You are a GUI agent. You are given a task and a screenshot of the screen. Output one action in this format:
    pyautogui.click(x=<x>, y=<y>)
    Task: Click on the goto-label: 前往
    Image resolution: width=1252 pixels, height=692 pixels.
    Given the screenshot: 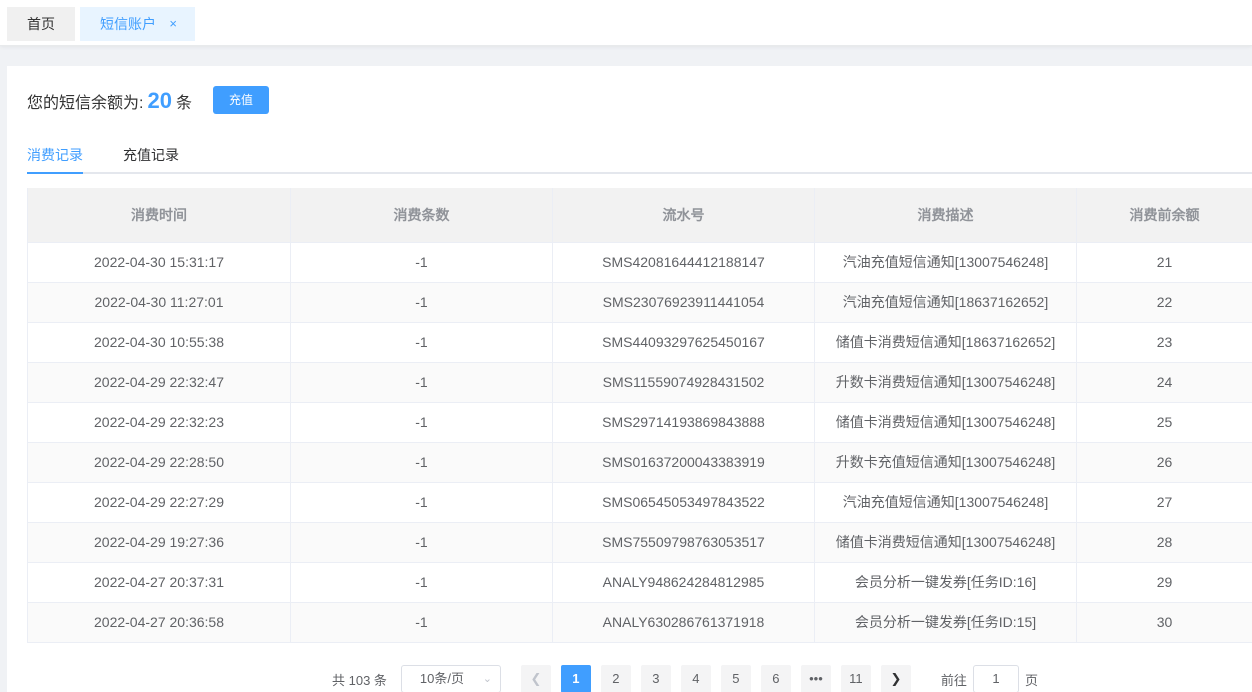 What is the action you would take?
    pyautogui.click(x=953, y=680)
    